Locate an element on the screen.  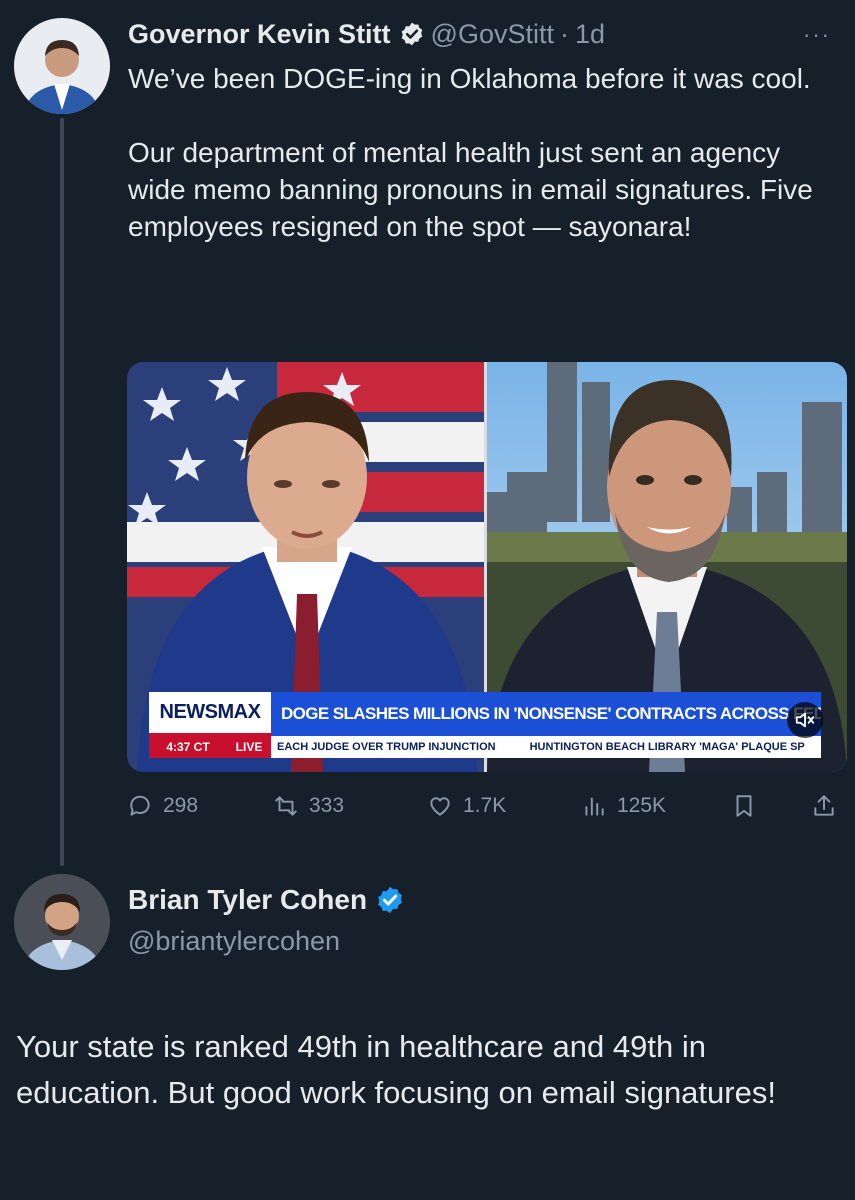
author-handle: @GovStitt is located at coordinates (492, 34).